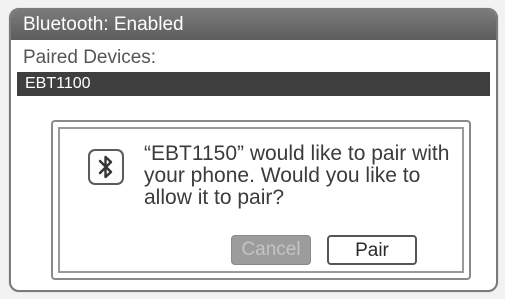  What do you see at coordinates (58, 83) in the screenshot?
I see `device-name: EBT1100` at bounding box center [58, 83].